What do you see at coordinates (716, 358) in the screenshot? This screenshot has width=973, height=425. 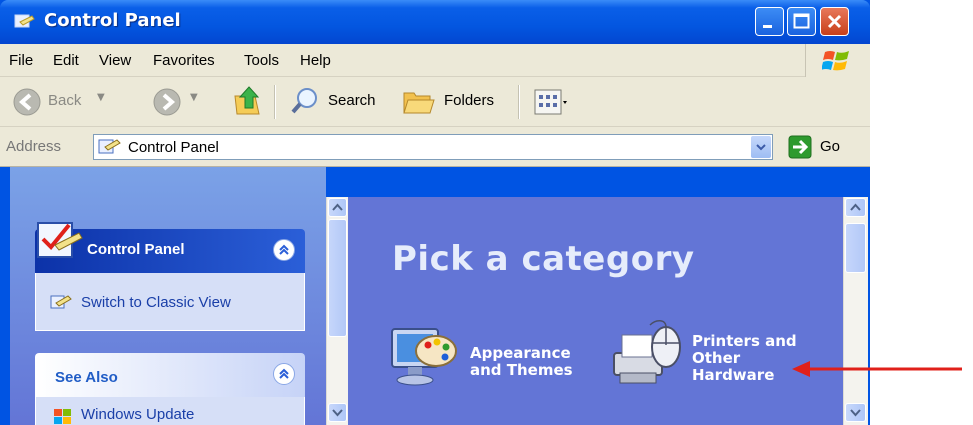 I see `printers-label-line2: Other` at bounding box center [716, 358].